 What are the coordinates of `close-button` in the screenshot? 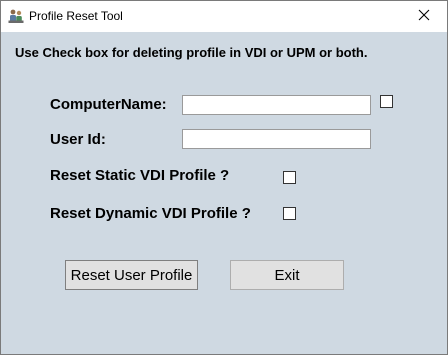 It's located at (424, 16).